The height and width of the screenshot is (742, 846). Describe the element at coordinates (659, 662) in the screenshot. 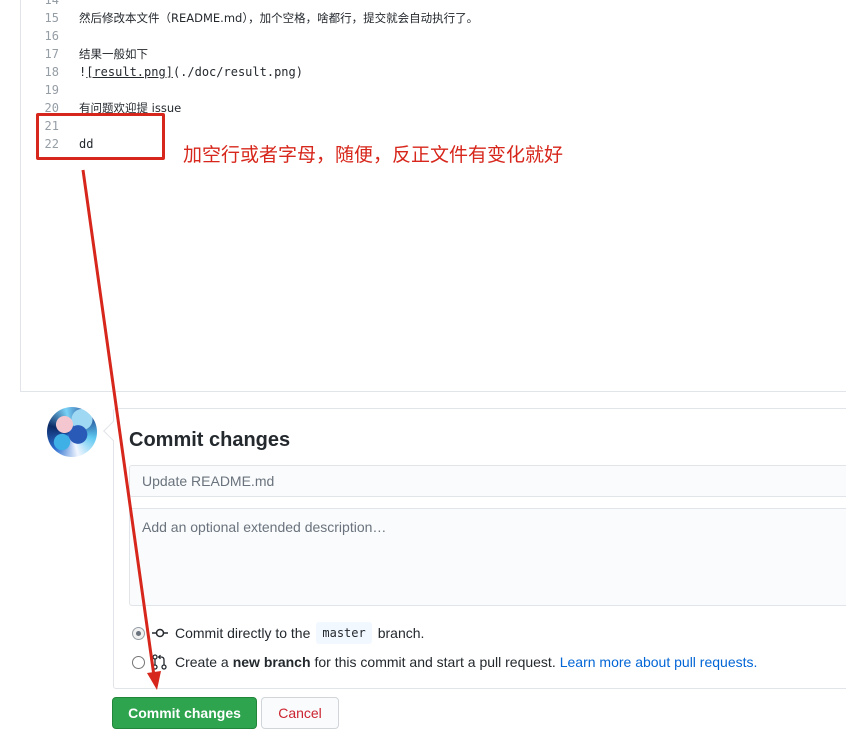

I see `learn-more-pull-requests-link: Learn more about pull requests.` at that location.